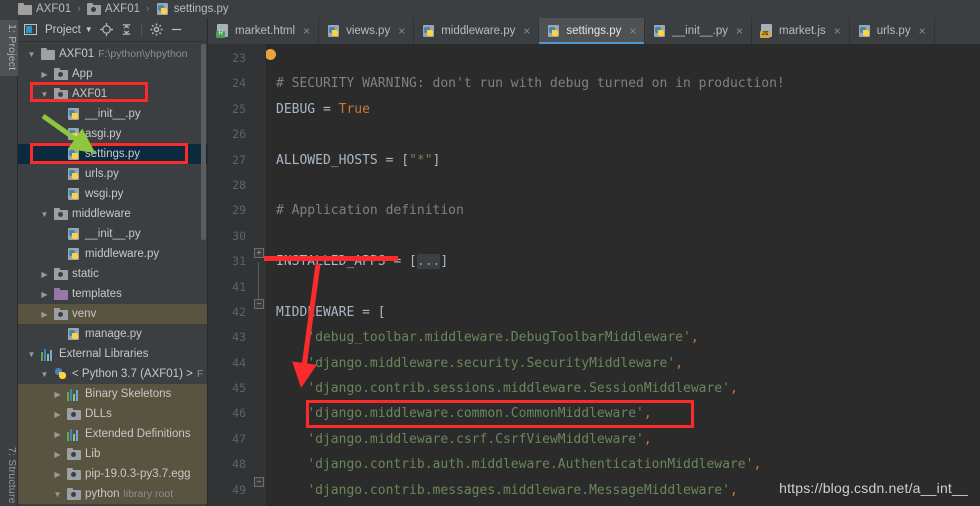 The width and height of the screenshot is (980, 506). I want to click on editor-tab-views-py: views.py ×, so click(367, 31).